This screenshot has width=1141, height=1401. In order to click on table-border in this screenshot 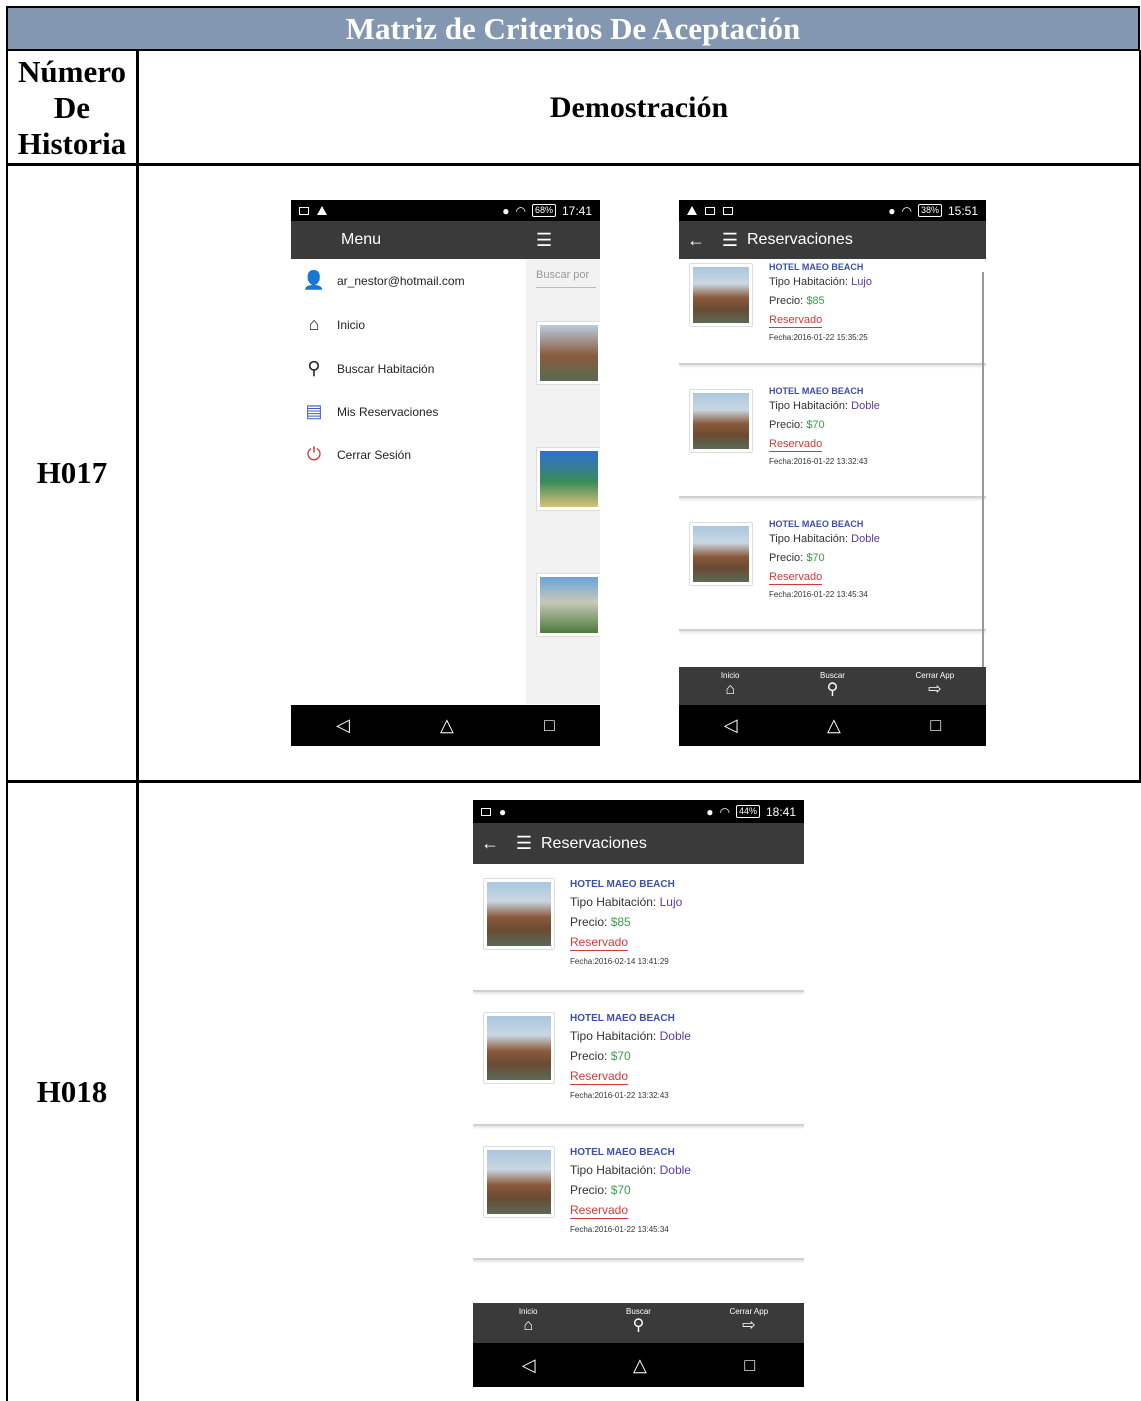, I will do `click(573, 164)`.